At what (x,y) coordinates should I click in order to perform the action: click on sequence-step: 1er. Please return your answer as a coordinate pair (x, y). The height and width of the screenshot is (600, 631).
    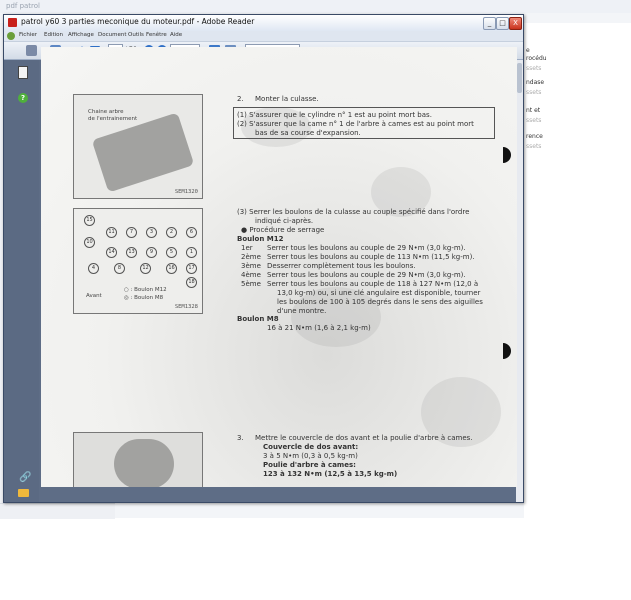
    Looking at the image, I should click on (247, 248).